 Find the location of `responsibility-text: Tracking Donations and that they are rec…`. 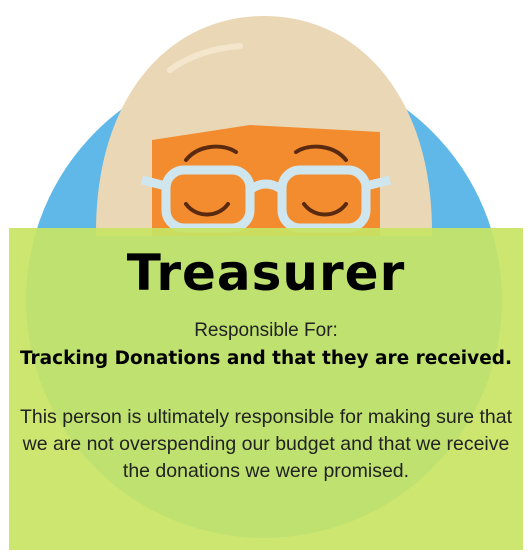

responsibility-text: Tracking Donations and that they are rec… is located at coordinates (266, 358).